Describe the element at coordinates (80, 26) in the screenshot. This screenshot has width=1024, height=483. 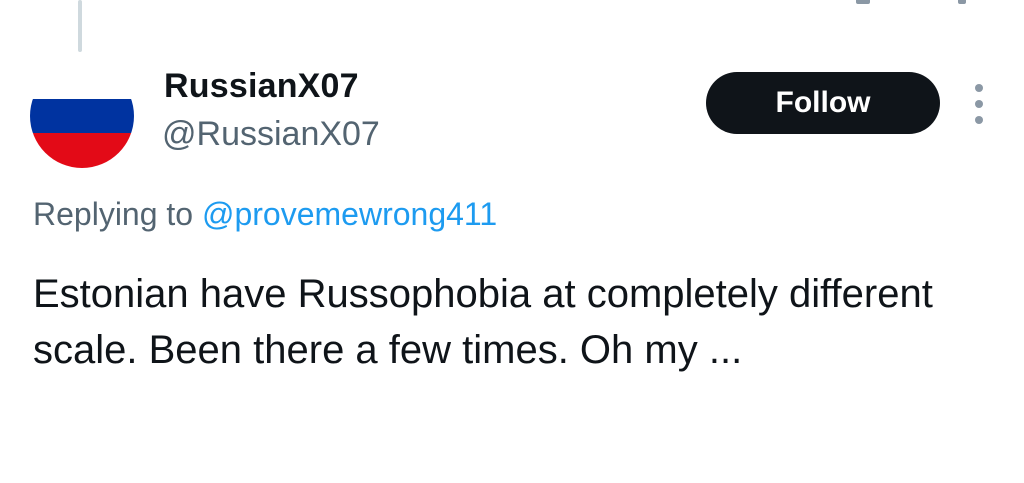
I see `thread-connector-line` at that location.